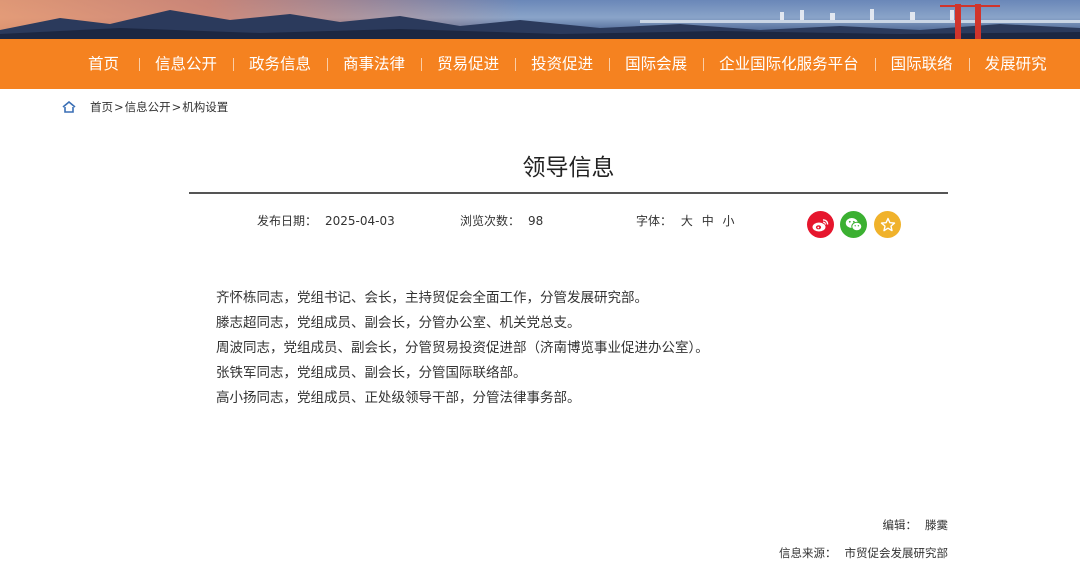 The width and height of the screenshot is (1080, 584). What do you see at coordinates (656, 64) in the screenshot?
I see `nav-item-exhibitions: 国际会展` at bounding box center [656, 64].